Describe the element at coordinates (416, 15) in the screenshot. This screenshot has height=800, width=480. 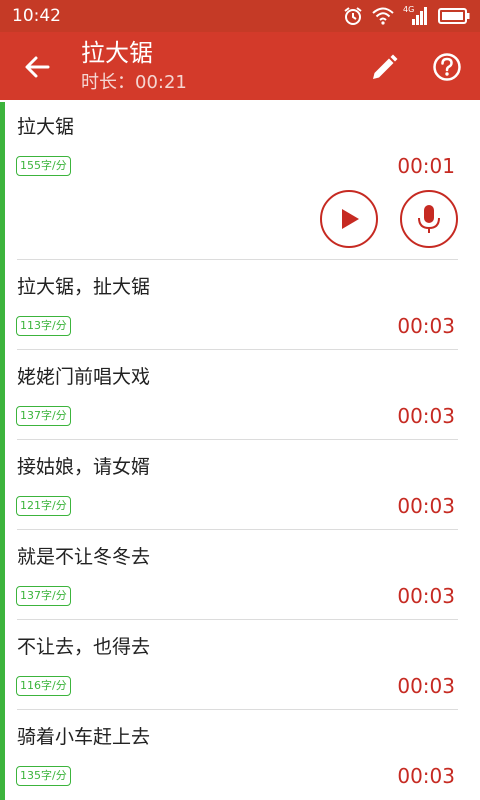
I see `signal-icon: 4G` at that location.